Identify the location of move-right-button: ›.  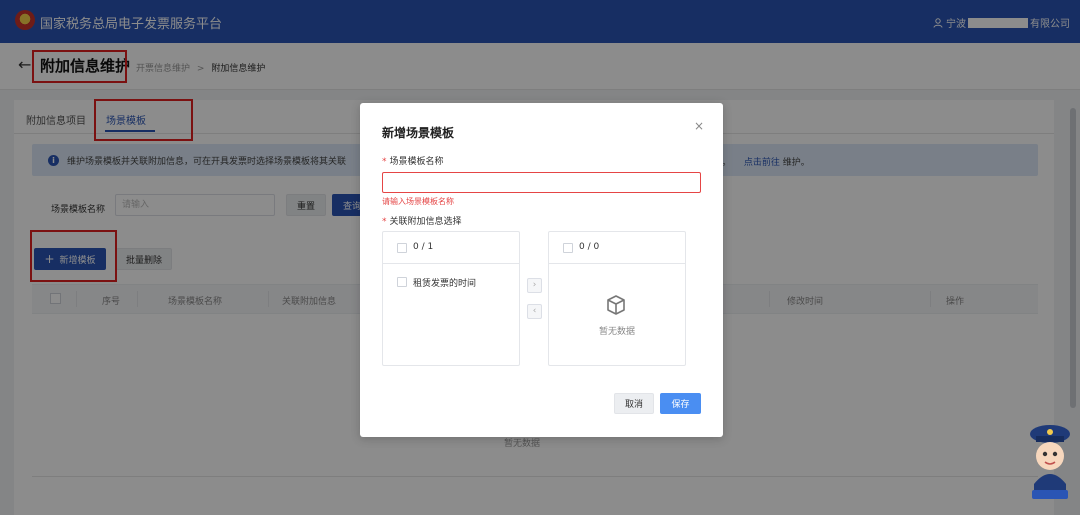
(534, 285).